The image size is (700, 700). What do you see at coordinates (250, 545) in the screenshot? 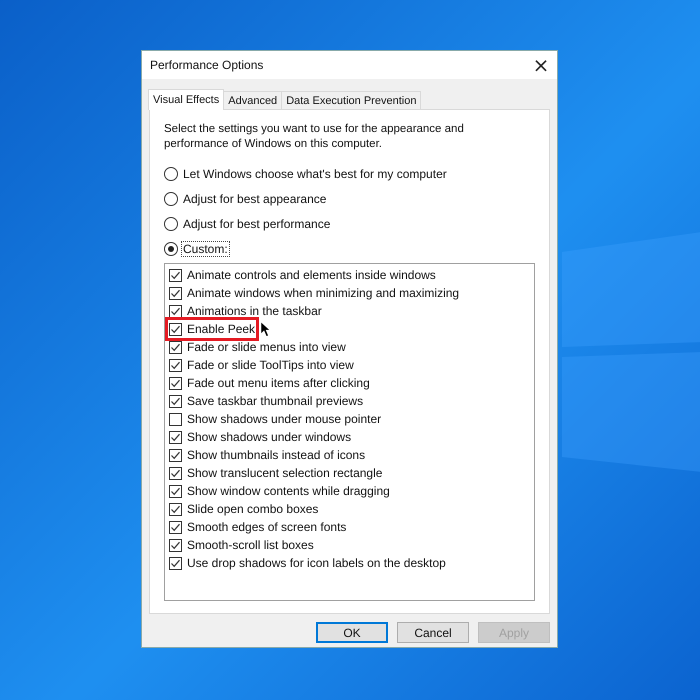
I see `checkbox-label: Smooth-scroll list boxes` at bounding box center [250, 545].